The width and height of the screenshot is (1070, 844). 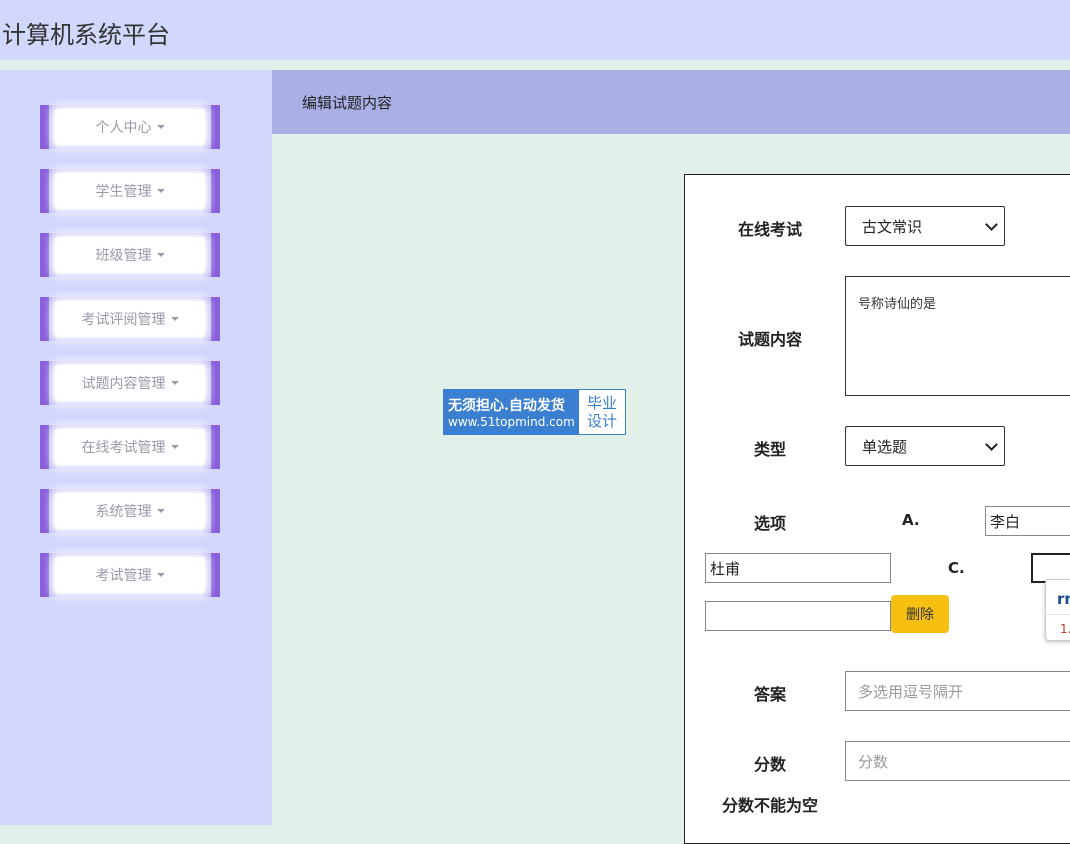 What do you see at coordinates (601, 403) in the screenshot?
I see `watermark-tag1: 毕业` at bounding box center [601, 403].